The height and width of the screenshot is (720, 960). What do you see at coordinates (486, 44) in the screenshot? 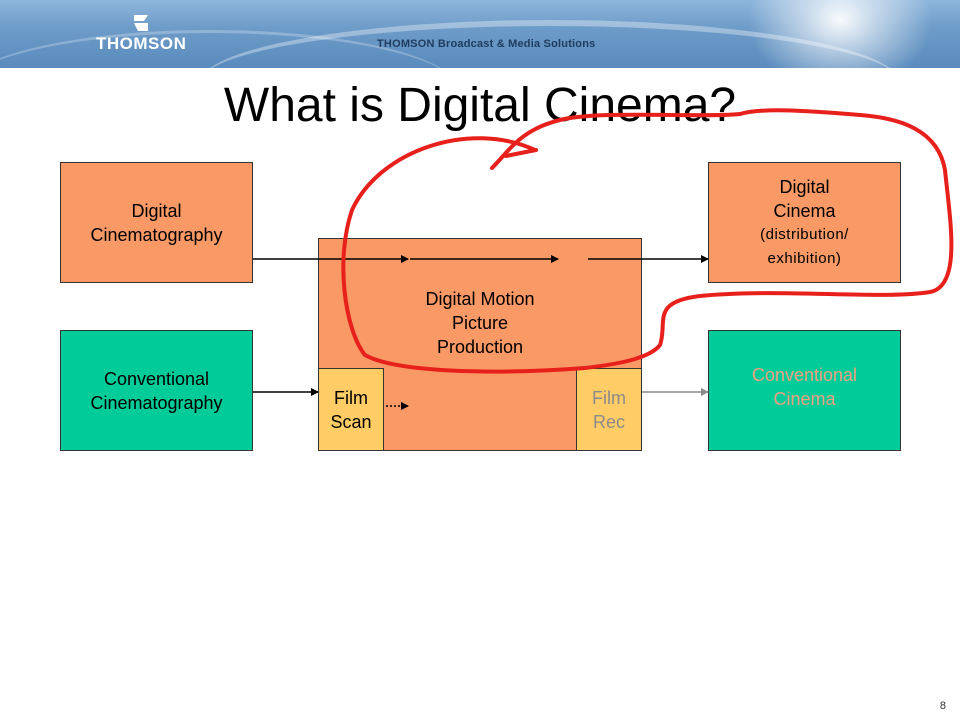
I see `header-tagline: THOMSON Broadcast & Media Solutions` at bounding box center [486, 44].